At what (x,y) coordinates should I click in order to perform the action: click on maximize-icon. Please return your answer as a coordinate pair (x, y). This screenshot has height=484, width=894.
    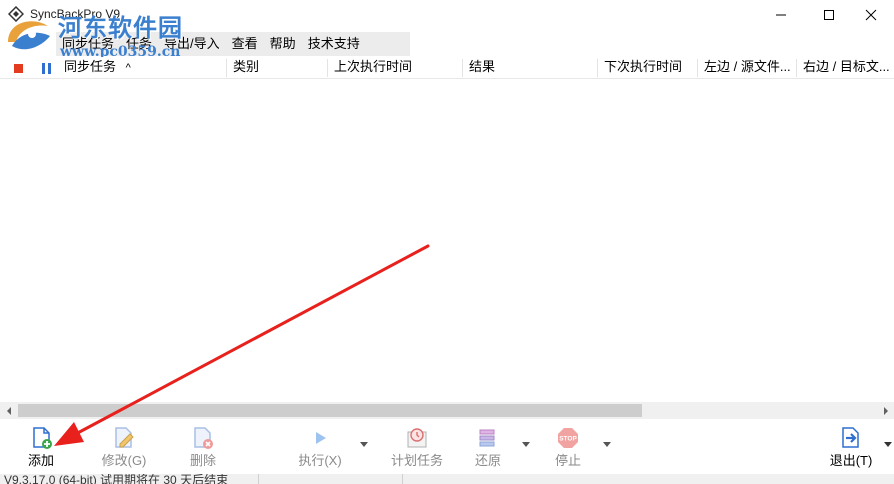
    Looking at the image, I should click on (829, 15).